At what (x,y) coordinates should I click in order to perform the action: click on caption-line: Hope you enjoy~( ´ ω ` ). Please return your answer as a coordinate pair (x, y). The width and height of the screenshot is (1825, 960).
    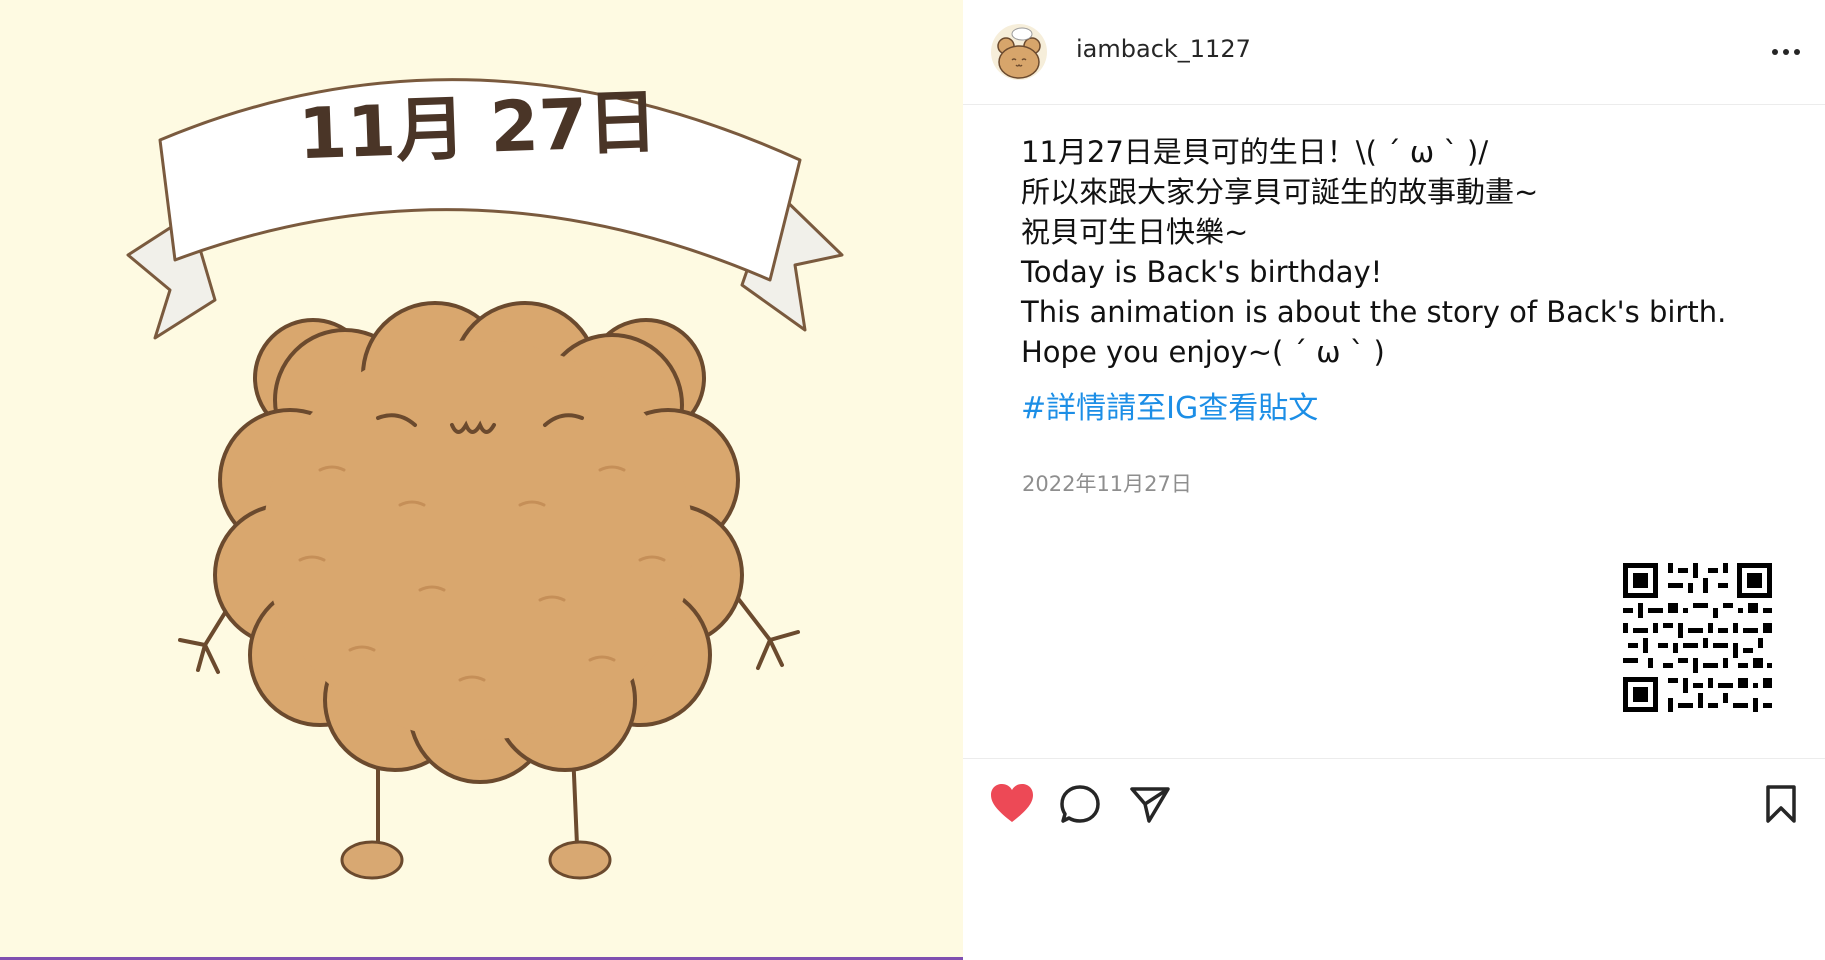
    Looking at the image, I should click on (1203, 352).